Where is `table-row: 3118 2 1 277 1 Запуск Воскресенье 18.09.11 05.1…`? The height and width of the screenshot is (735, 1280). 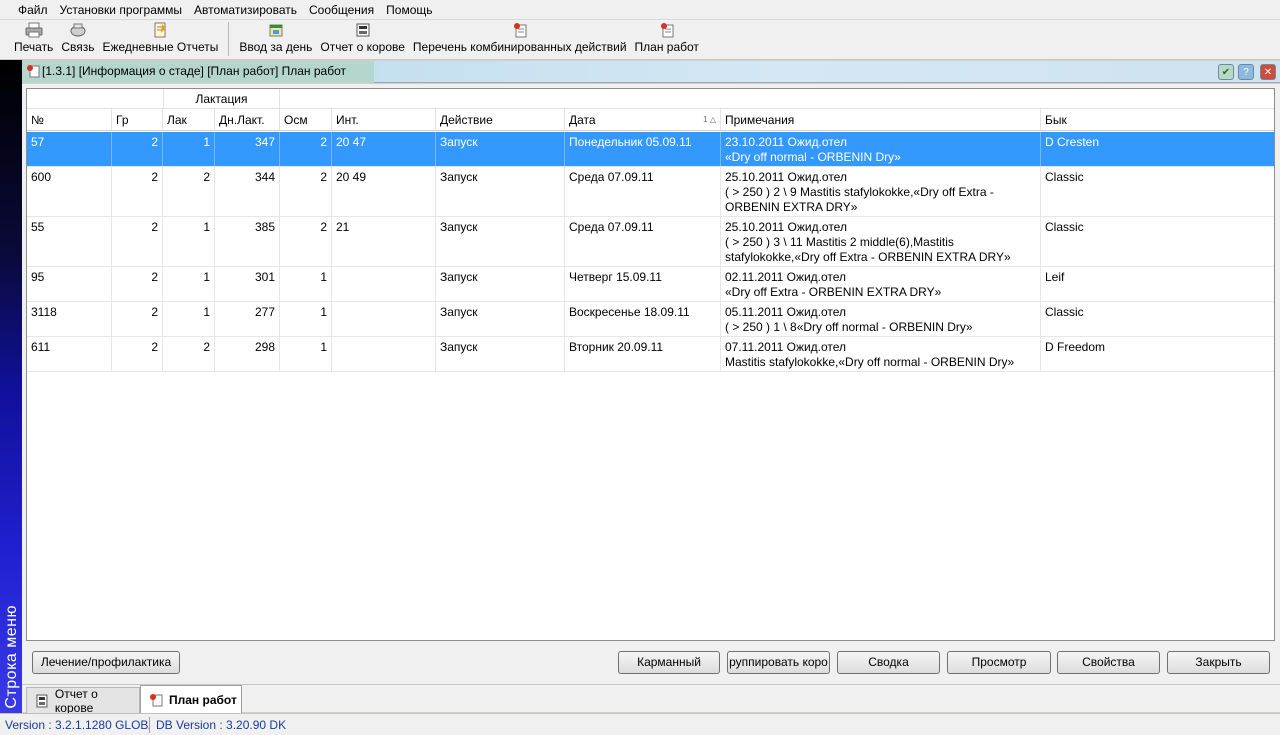
table-row: 3118 2 1 277 1 Запуск Воскресенье 18.09.11 05.1… is located at coordinates (650, 319).